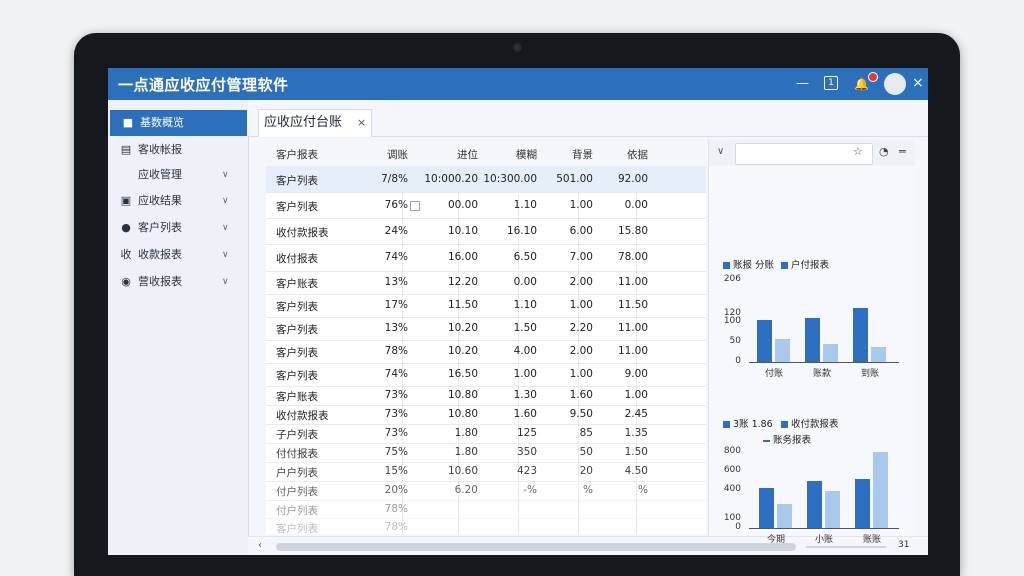 This screenshot has height=576, width=1024. Describe the element at coordinates (361, 123) in the screenshot. I see `close-tab-icon: ×` at that location.